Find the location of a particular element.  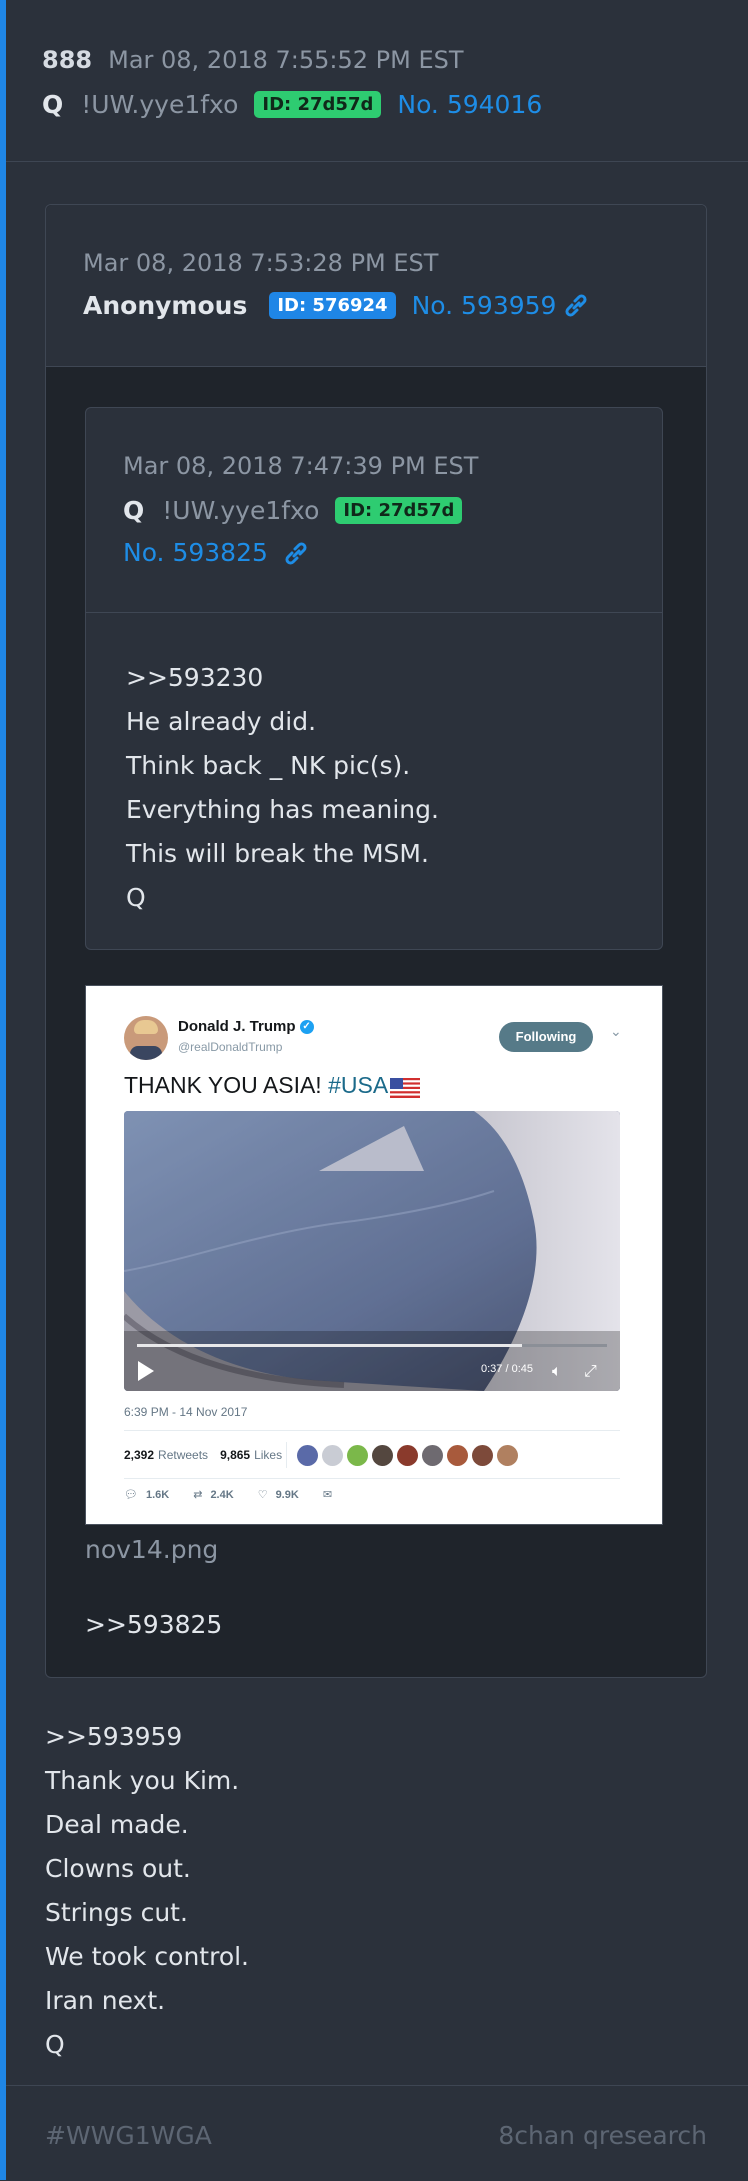

nested-post-date: Mar 08, 2018 7:47:39 PM EST is located at coordinates (301, 466).